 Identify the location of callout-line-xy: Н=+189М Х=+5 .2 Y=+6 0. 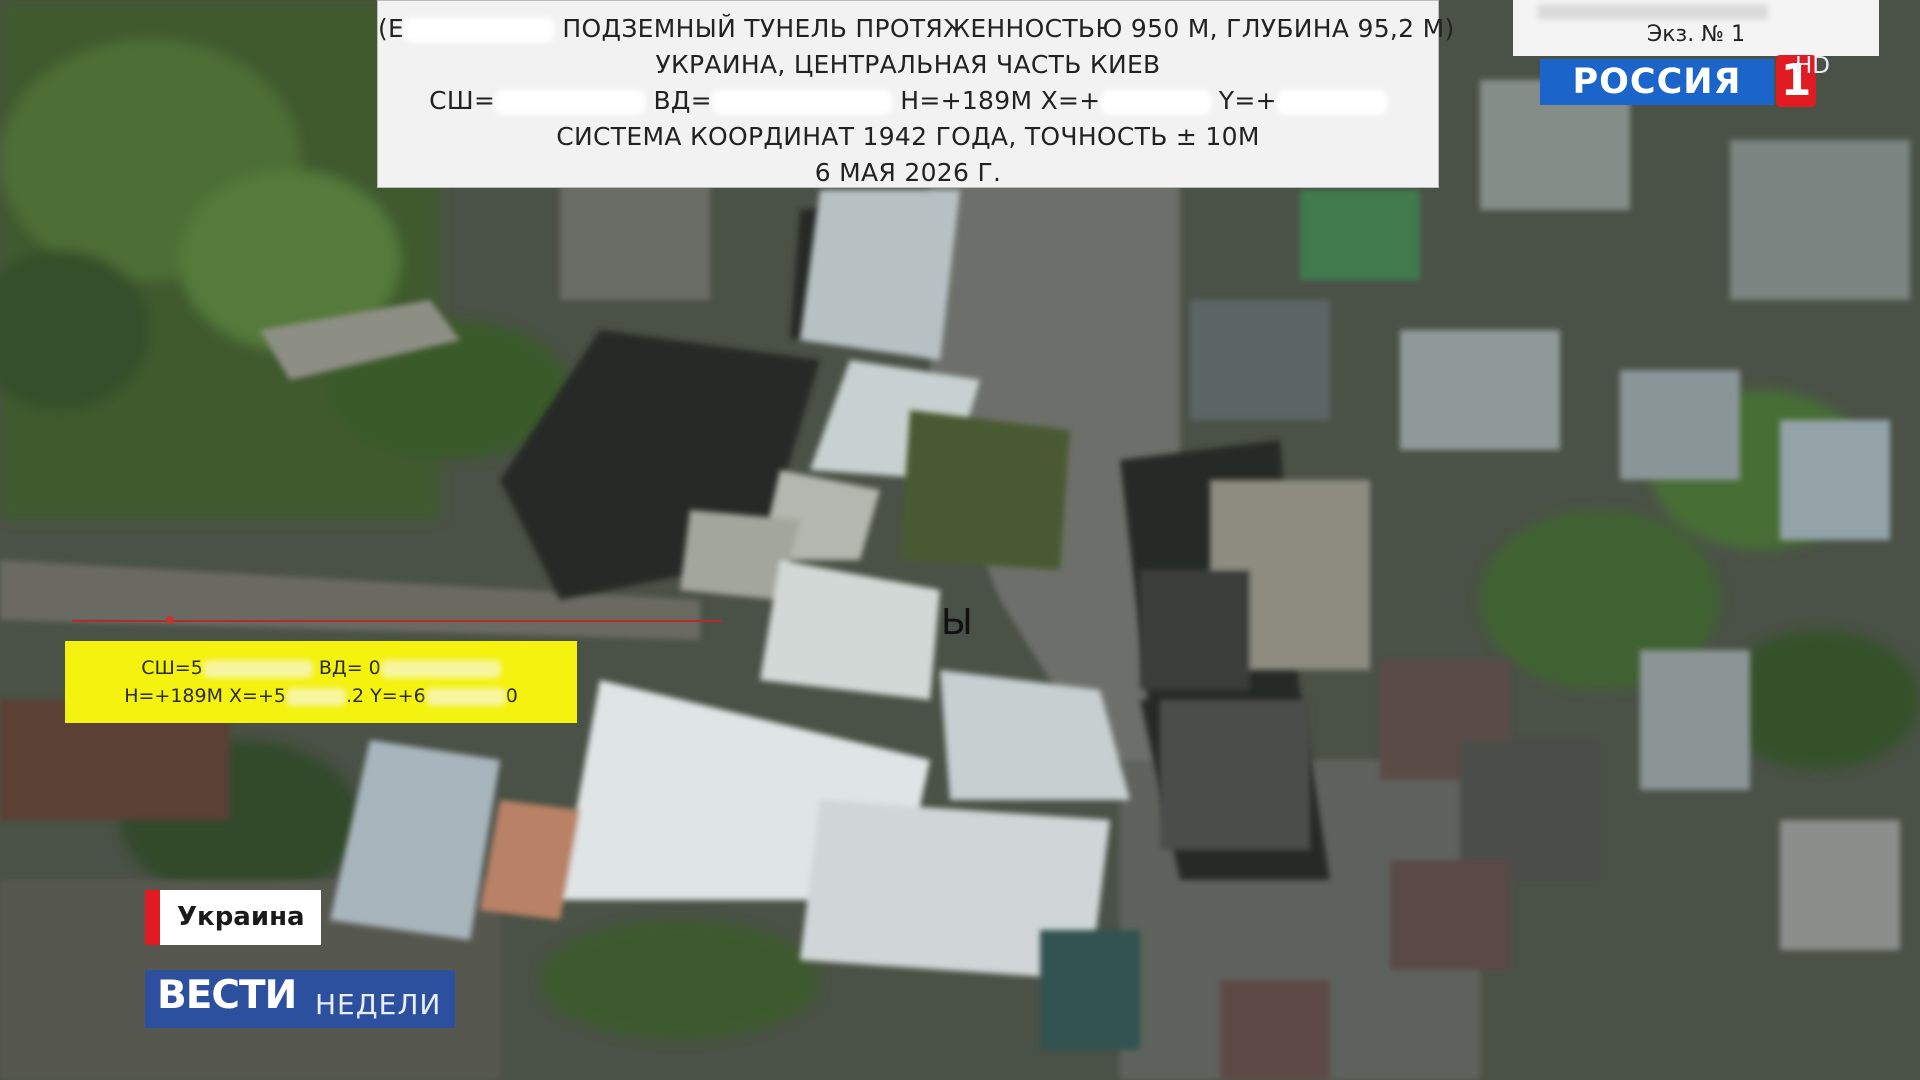
(321, 696).